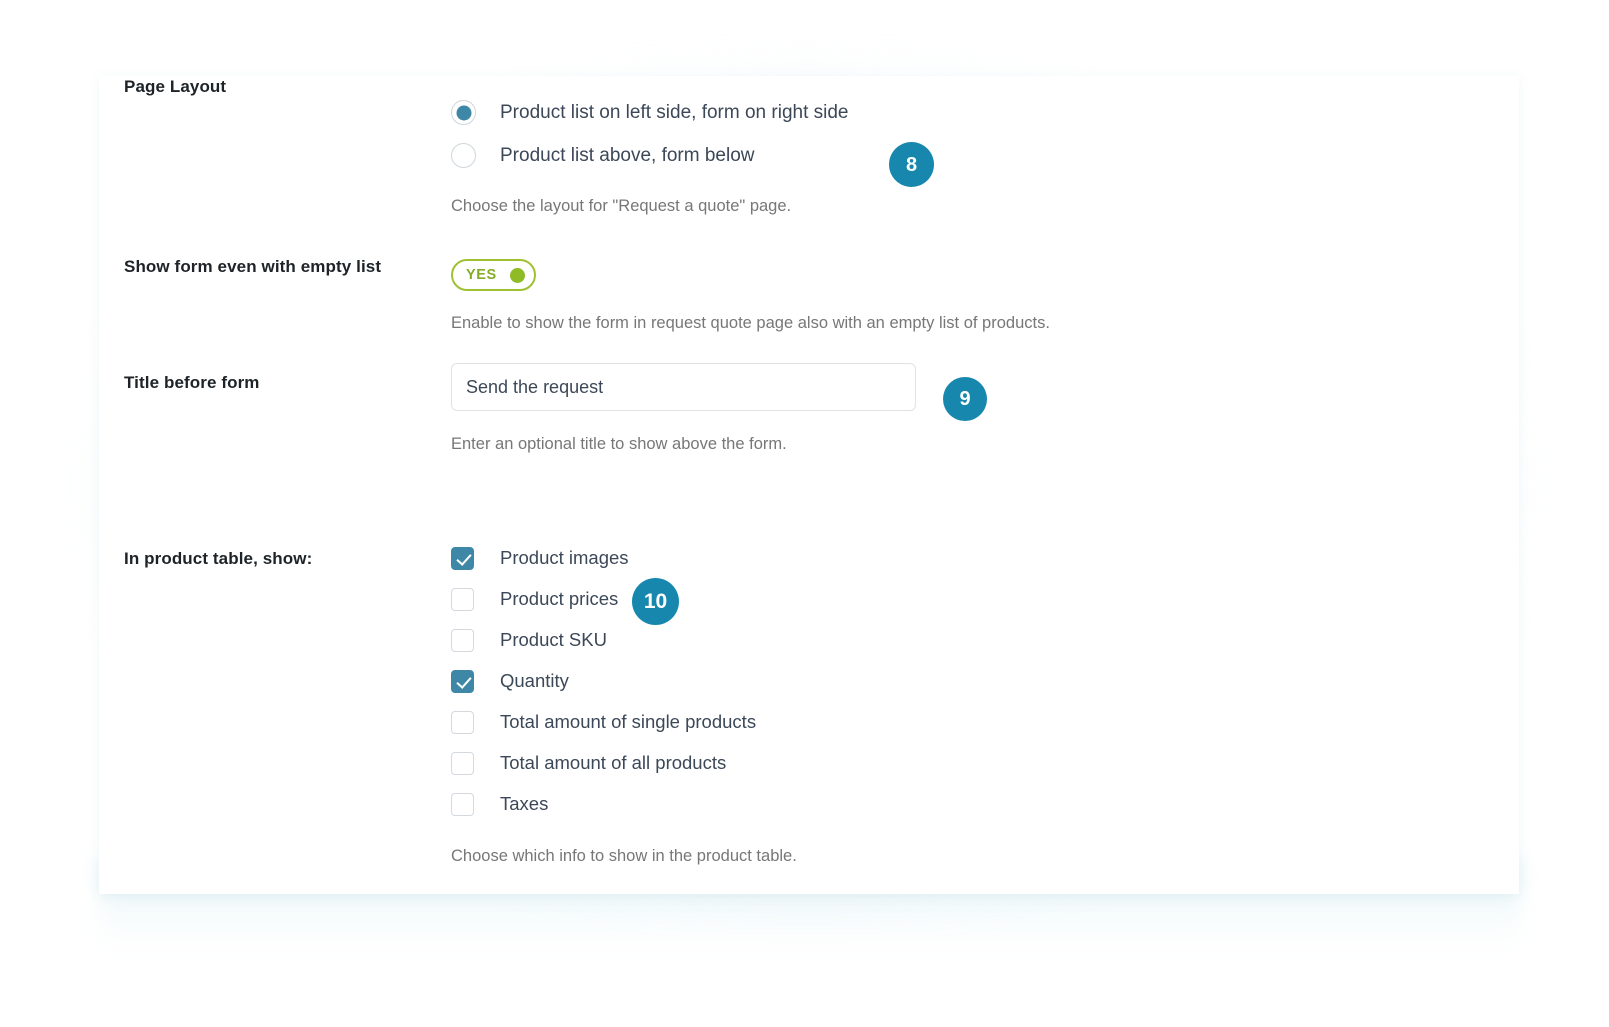 This screenshot has width=1609, height=1027. What do you see at coordinates (462, 558) in the screenshot?
I see `checkbox-product-images-icon` at bounding box center [462, 558].